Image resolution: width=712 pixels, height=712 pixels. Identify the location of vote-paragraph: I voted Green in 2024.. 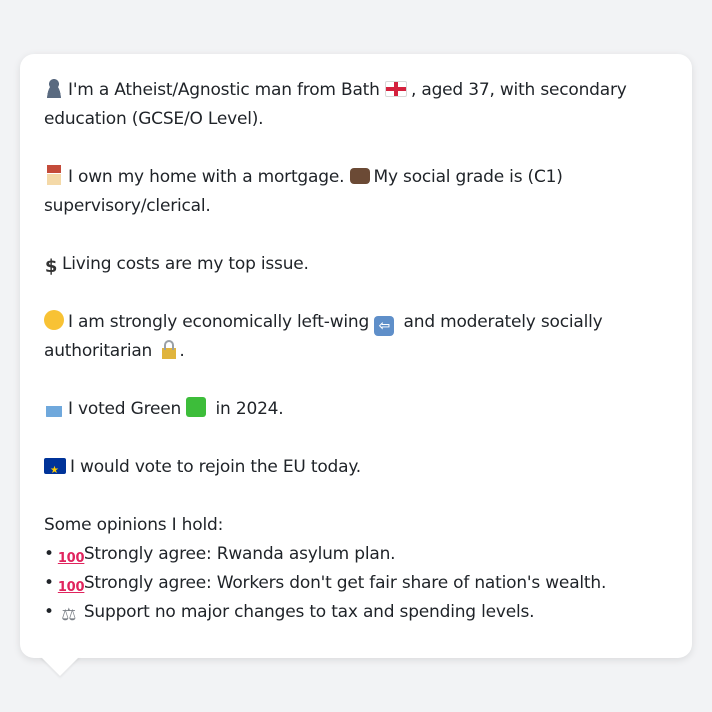
(356, 409).